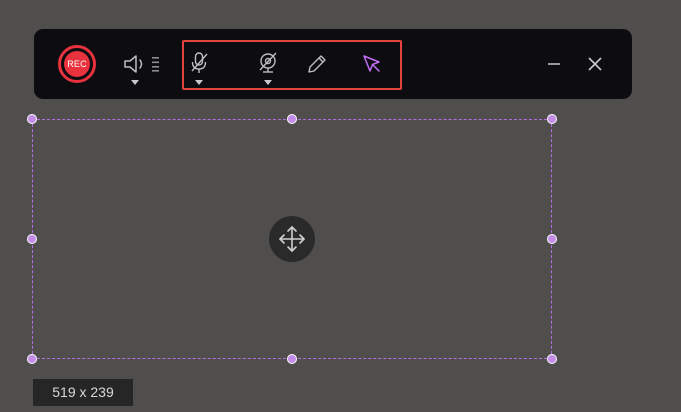  I want to click on move-region-button, so click(292, 239).